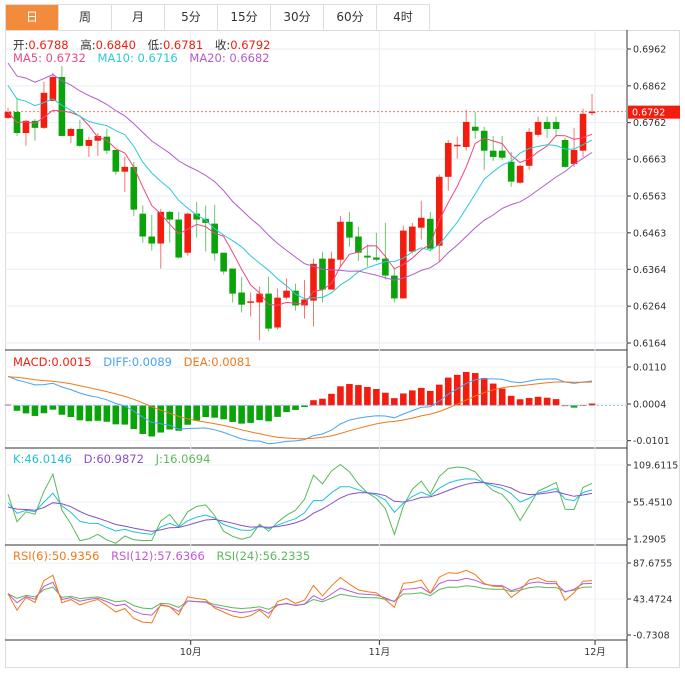 This screenshot has height=674, width=685. I want to click on tab-3: 5分, so click(191, 17).